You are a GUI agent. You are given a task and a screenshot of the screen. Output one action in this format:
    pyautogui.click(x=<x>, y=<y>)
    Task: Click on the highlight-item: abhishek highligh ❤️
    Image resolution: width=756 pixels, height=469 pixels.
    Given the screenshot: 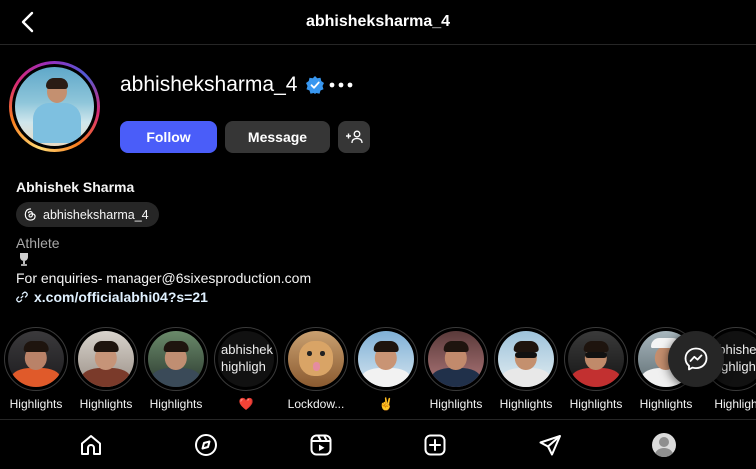 What is the action you would take?
    pyautogui.click(x=246, y=369)
    